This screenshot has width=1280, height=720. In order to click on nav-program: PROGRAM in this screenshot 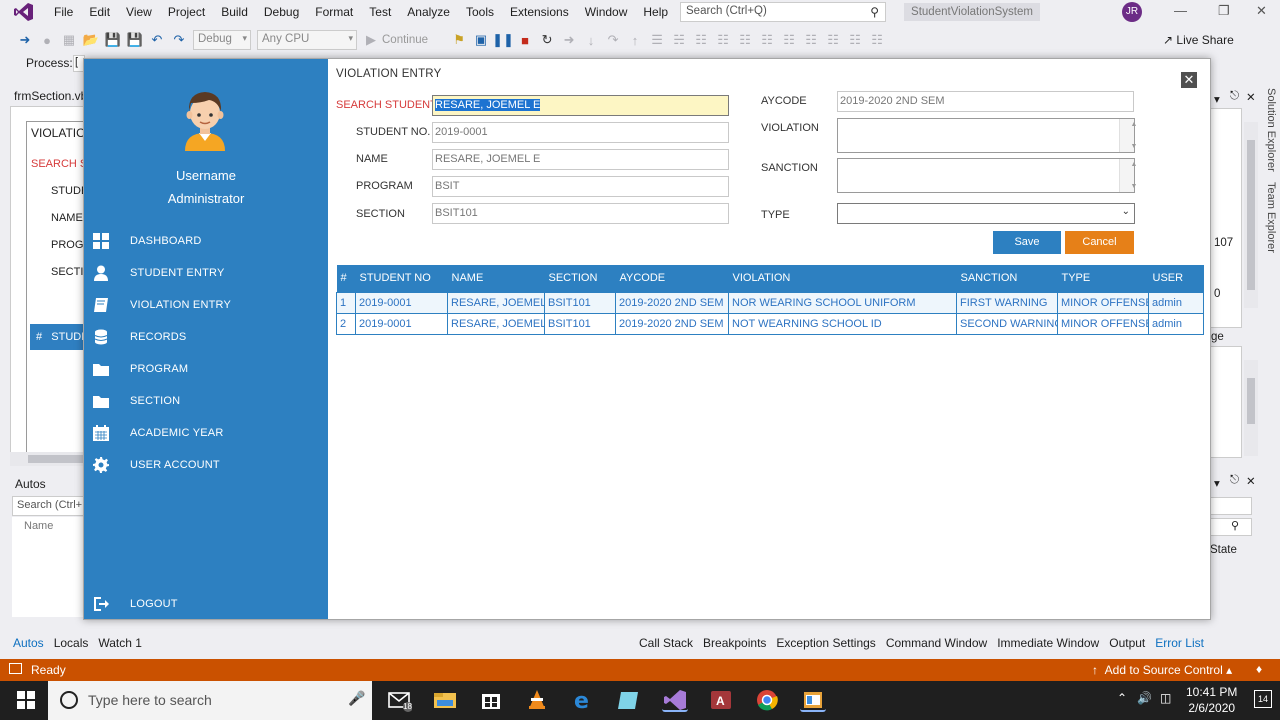, I will do `click(206, 369)`.